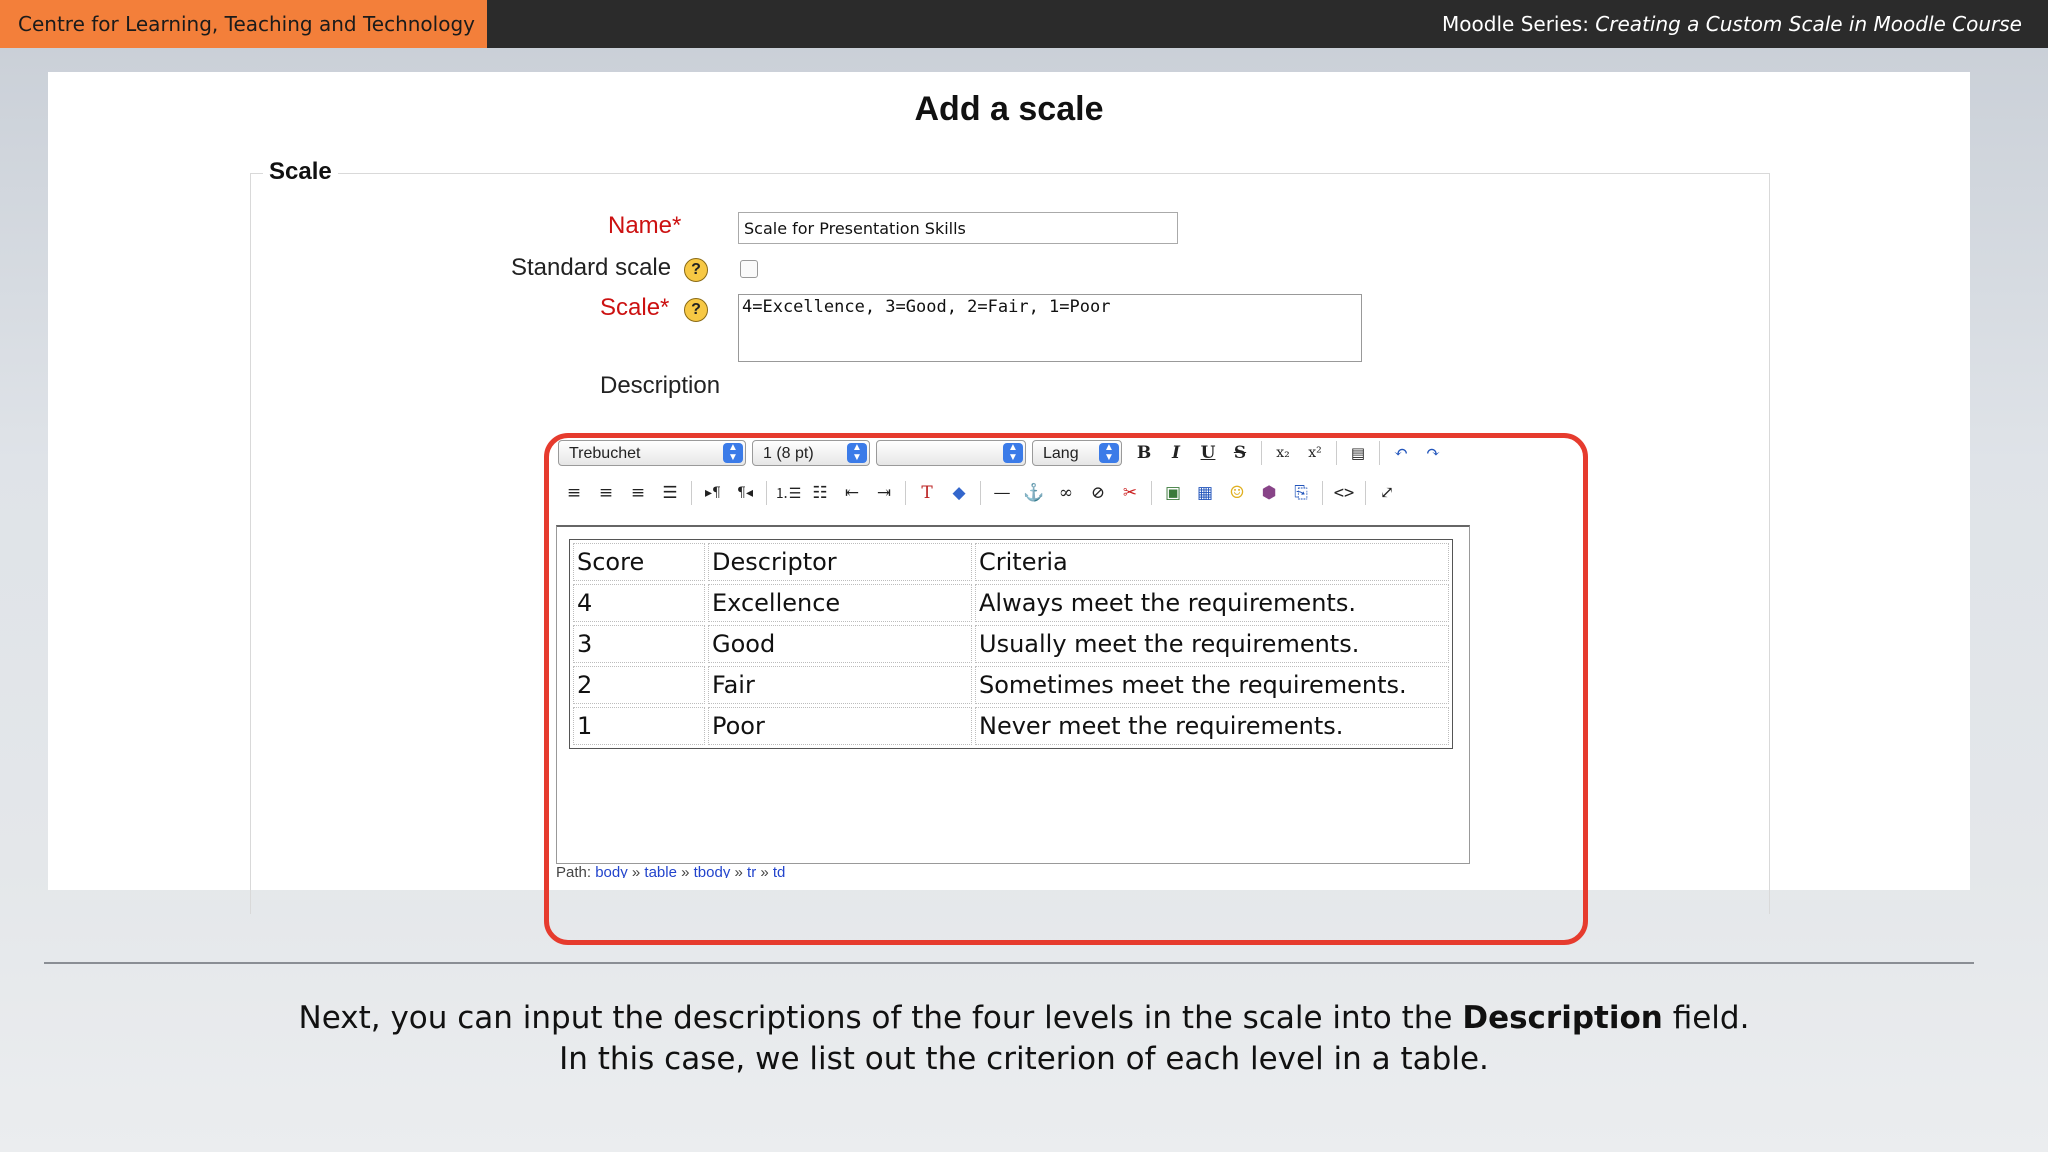 The image size is (2048, 1152). I want to click on font-size-select: 1 (8 pt) ▲ ▼, so click(811, 453).